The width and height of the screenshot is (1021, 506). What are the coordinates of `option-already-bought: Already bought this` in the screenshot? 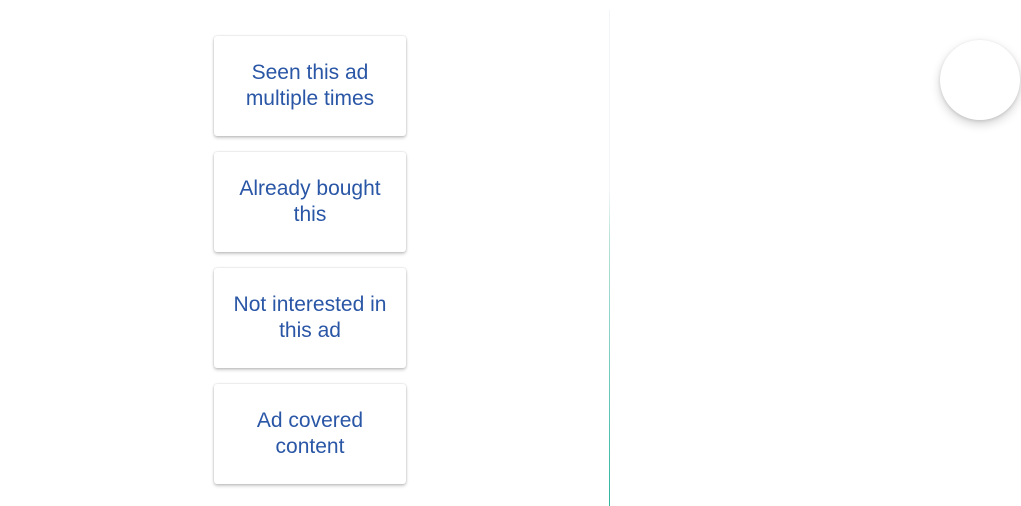 It's located at (310, 202).